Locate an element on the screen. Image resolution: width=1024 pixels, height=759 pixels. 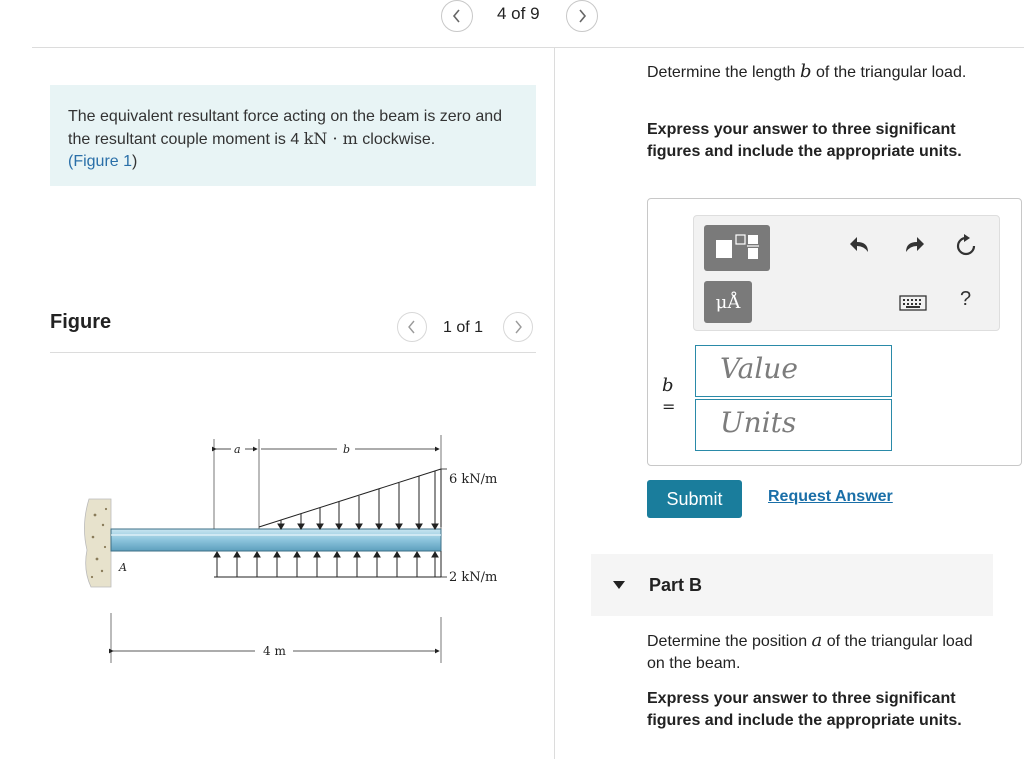
figure-next-button is located at coordinates (518, 327).